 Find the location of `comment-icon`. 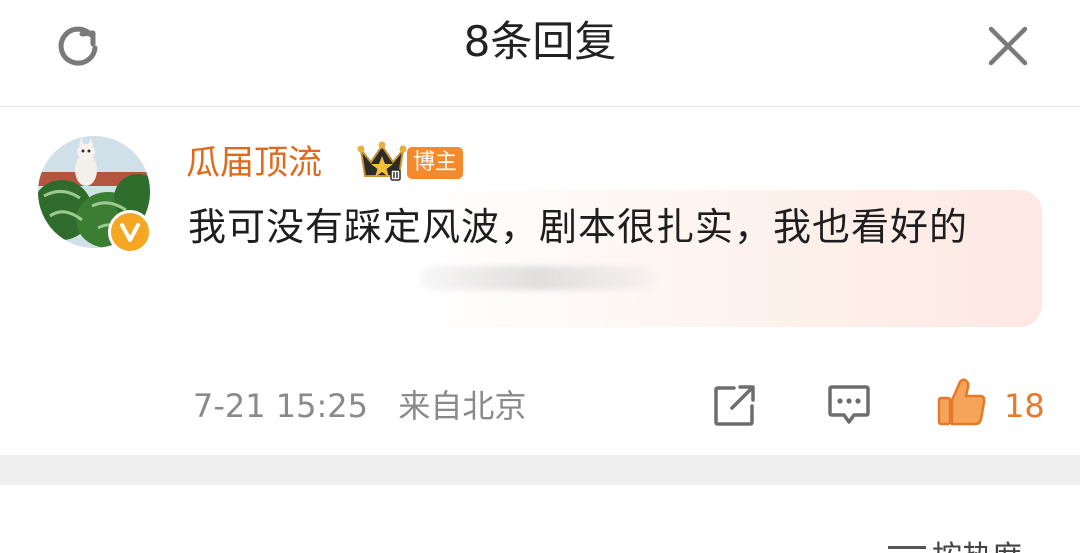

comment-icon is located at coordinates (849, 404).